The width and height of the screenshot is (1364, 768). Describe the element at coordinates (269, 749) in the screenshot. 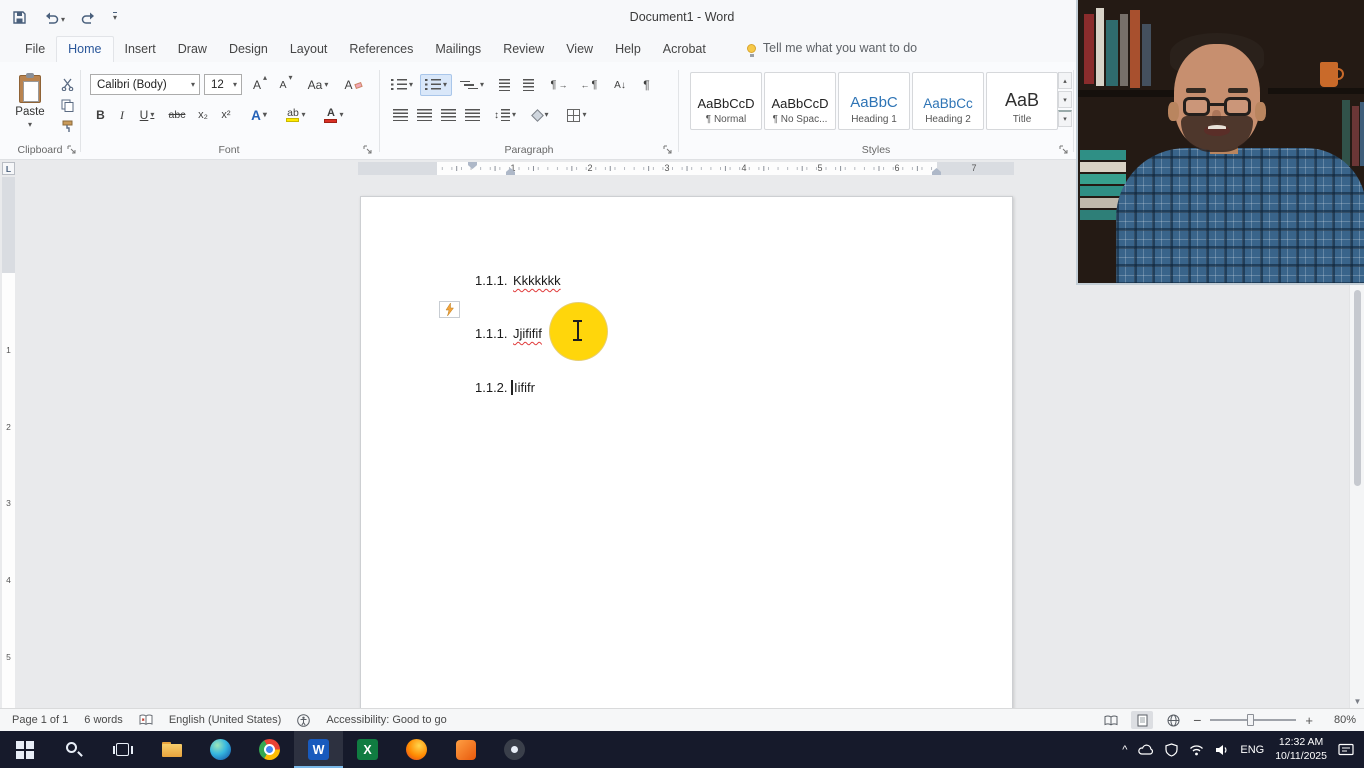

I see `chrome-button` at that location.